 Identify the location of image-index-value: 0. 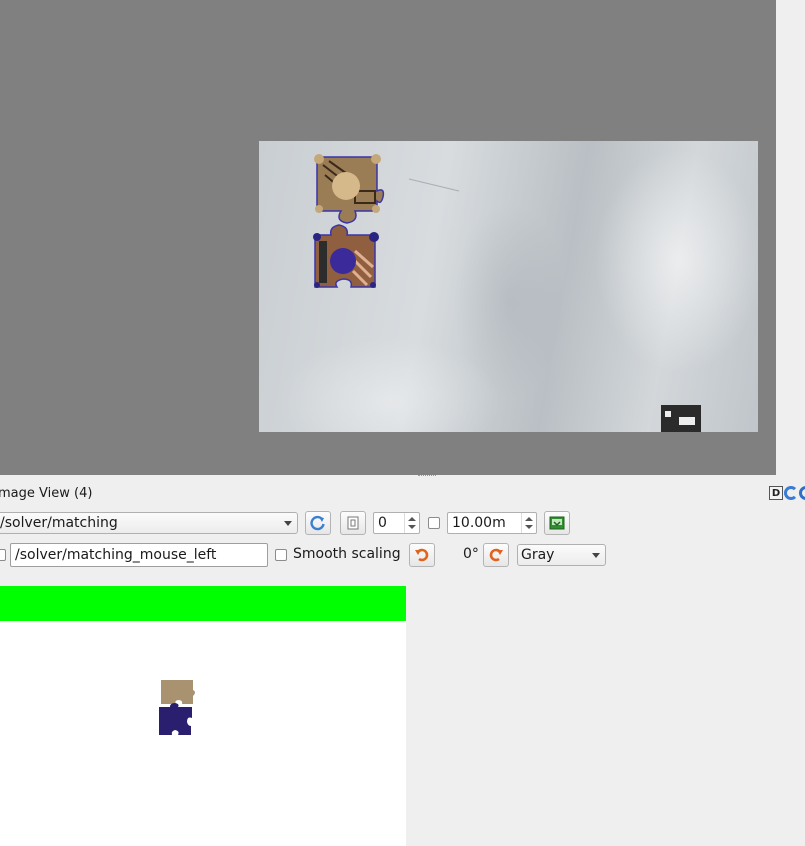
(382, 523).